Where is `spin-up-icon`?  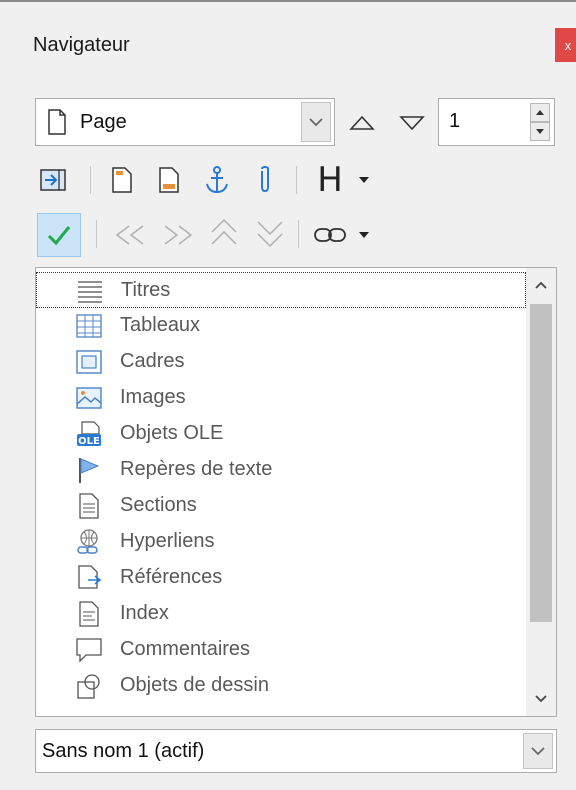 spin-up-icon is located at coordinates (540, 112).